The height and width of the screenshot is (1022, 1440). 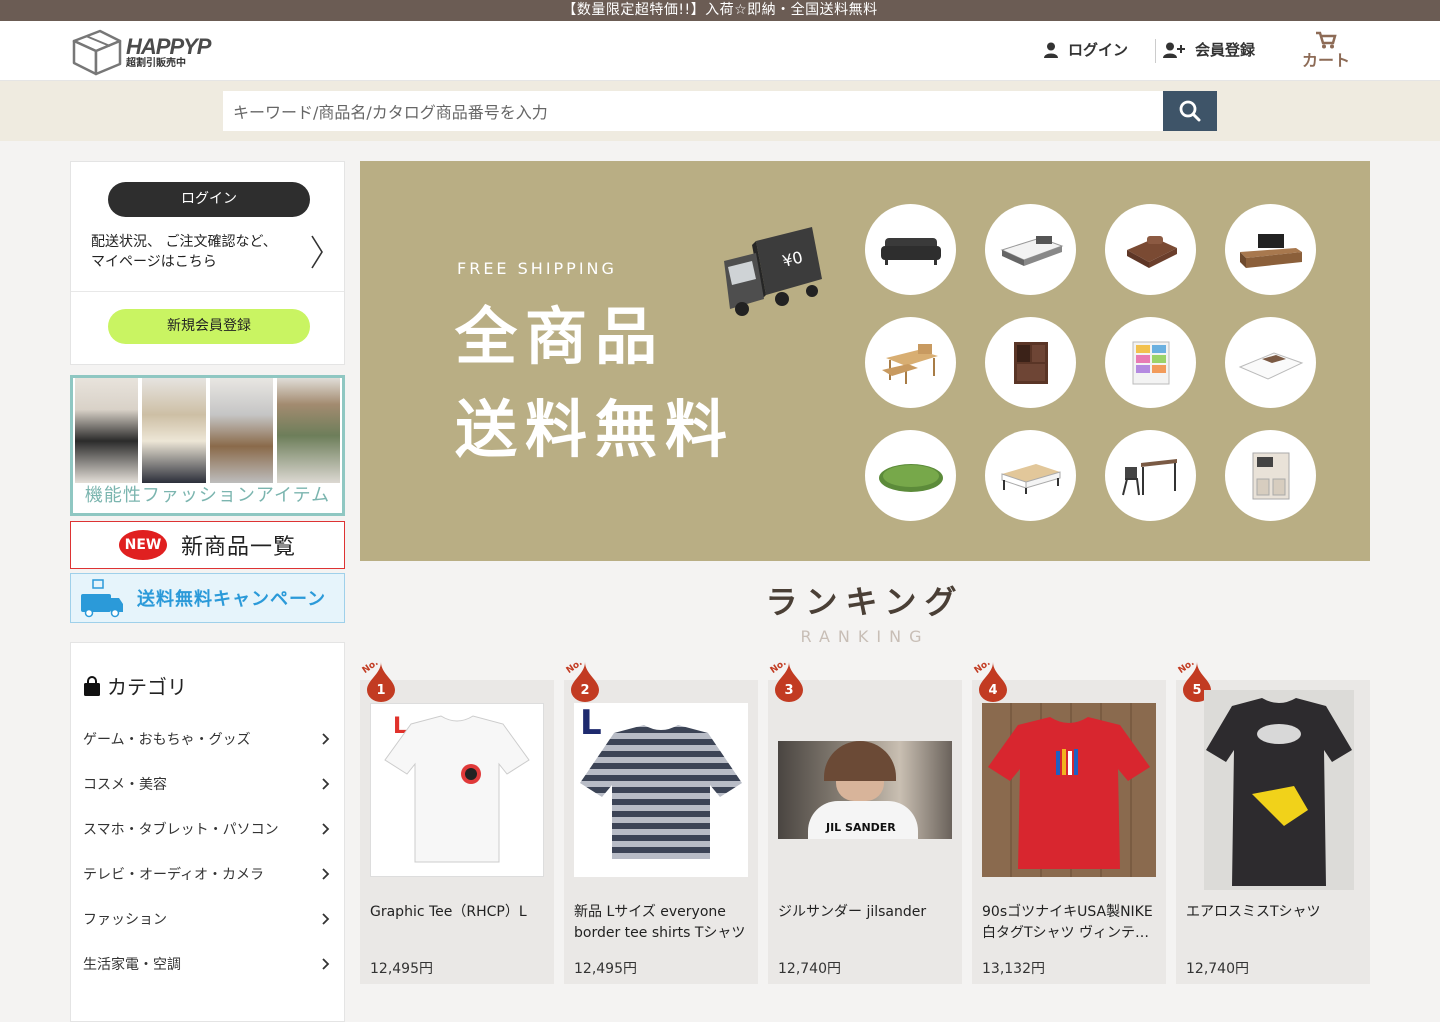 I want to click on rank-badge: 3, so click(x=789, y=682).